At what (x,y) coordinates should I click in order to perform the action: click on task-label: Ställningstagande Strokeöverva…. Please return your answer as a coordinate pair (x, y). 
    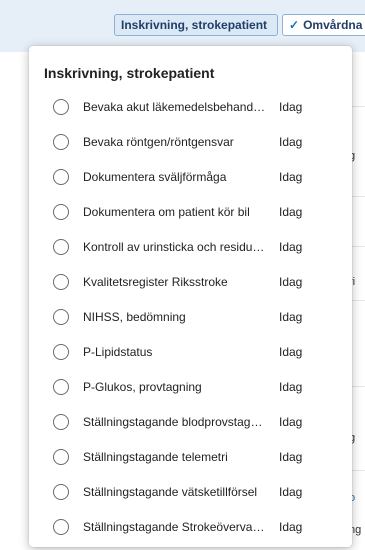
    Looking at the image, I should click on (174, 527).